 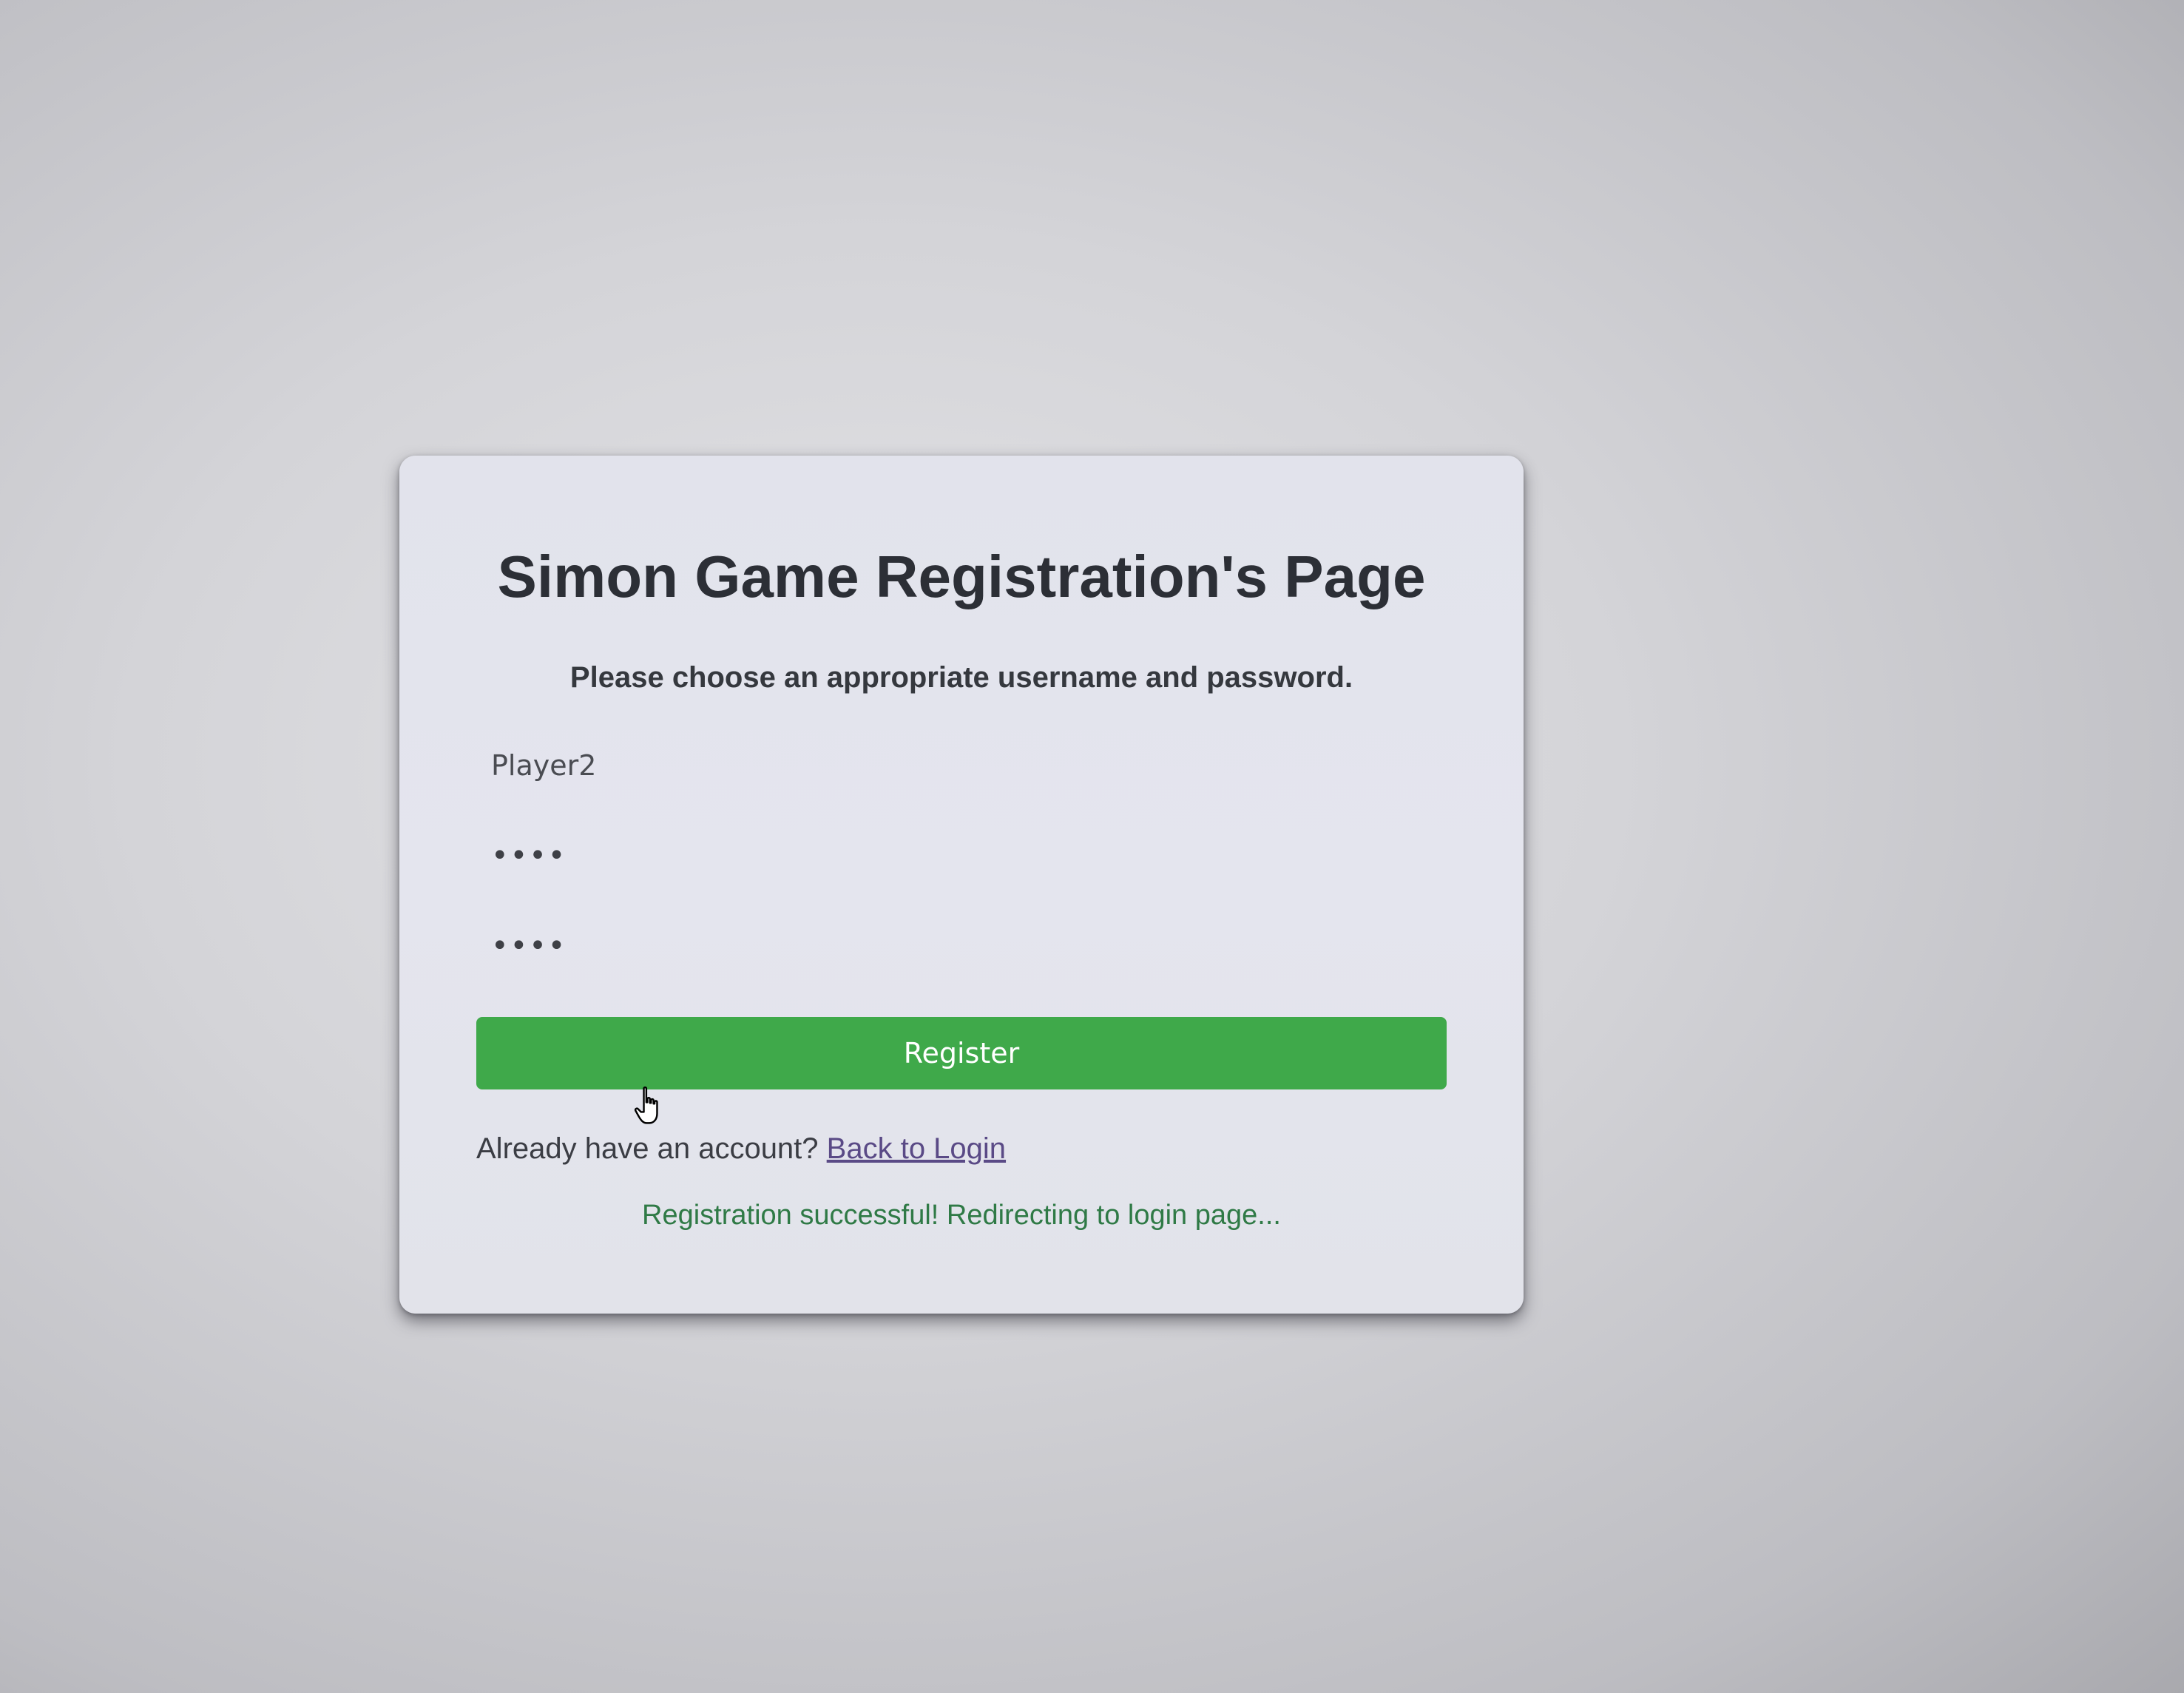 I want to click on confirm-password-value: ••••, so click(x=529, y=946).